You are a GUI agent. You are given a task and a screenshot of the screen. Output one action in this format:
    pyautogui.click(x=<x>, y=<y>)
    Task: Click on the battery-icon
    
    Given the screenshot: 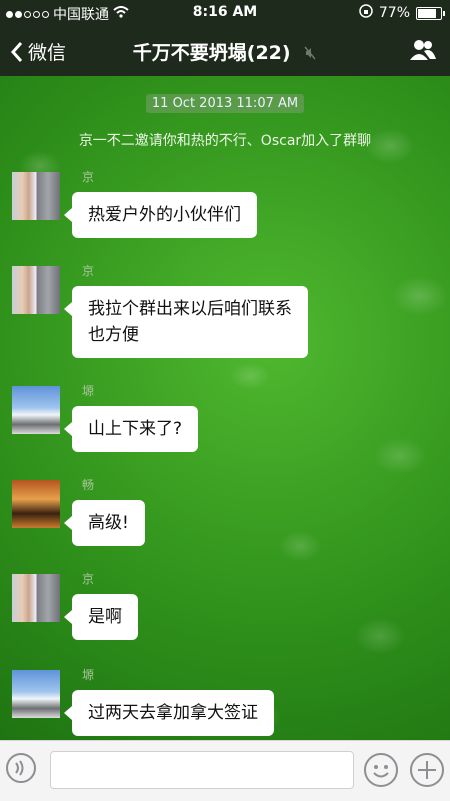 What is the action you would take?
    pyautogui.click(x=430, y=13)
    